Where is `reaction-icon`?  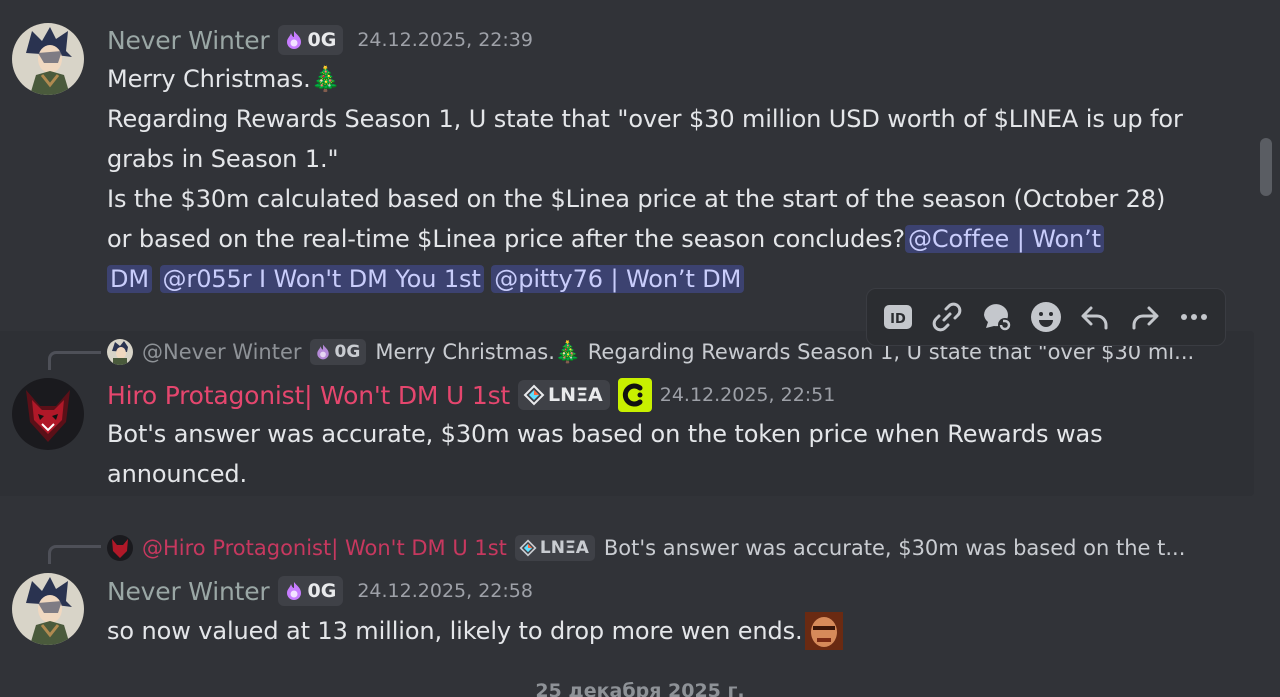
reaction-icon is located at coordinates (1045, 317).